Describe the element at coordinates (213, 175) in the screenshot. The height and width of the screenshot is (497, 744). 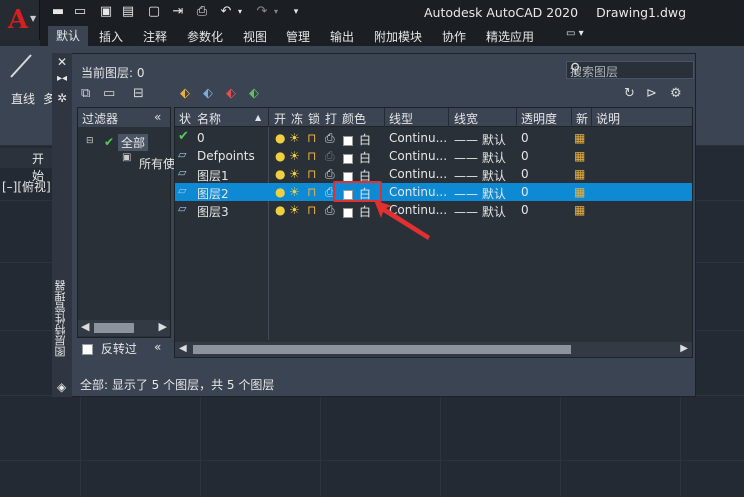
I see `layer-name: 图层1` at that location.